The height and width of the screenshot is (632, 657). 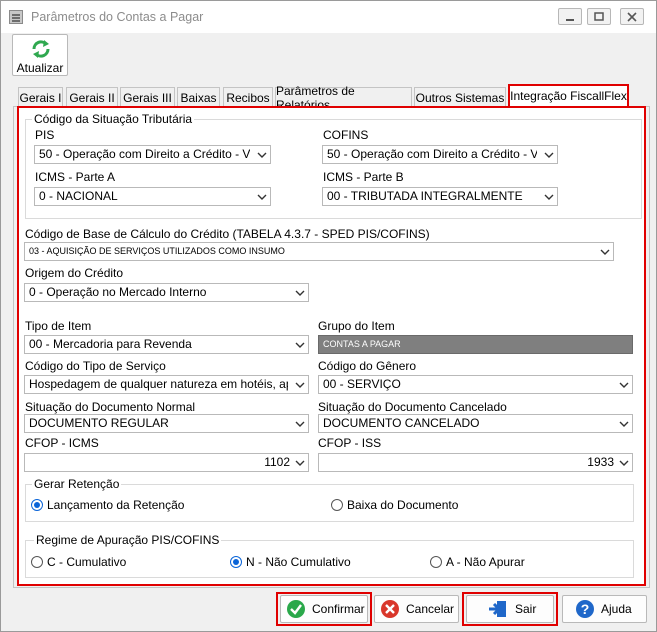 I want to click on help-button: ? Ajuda, so click(x=604, y=609).